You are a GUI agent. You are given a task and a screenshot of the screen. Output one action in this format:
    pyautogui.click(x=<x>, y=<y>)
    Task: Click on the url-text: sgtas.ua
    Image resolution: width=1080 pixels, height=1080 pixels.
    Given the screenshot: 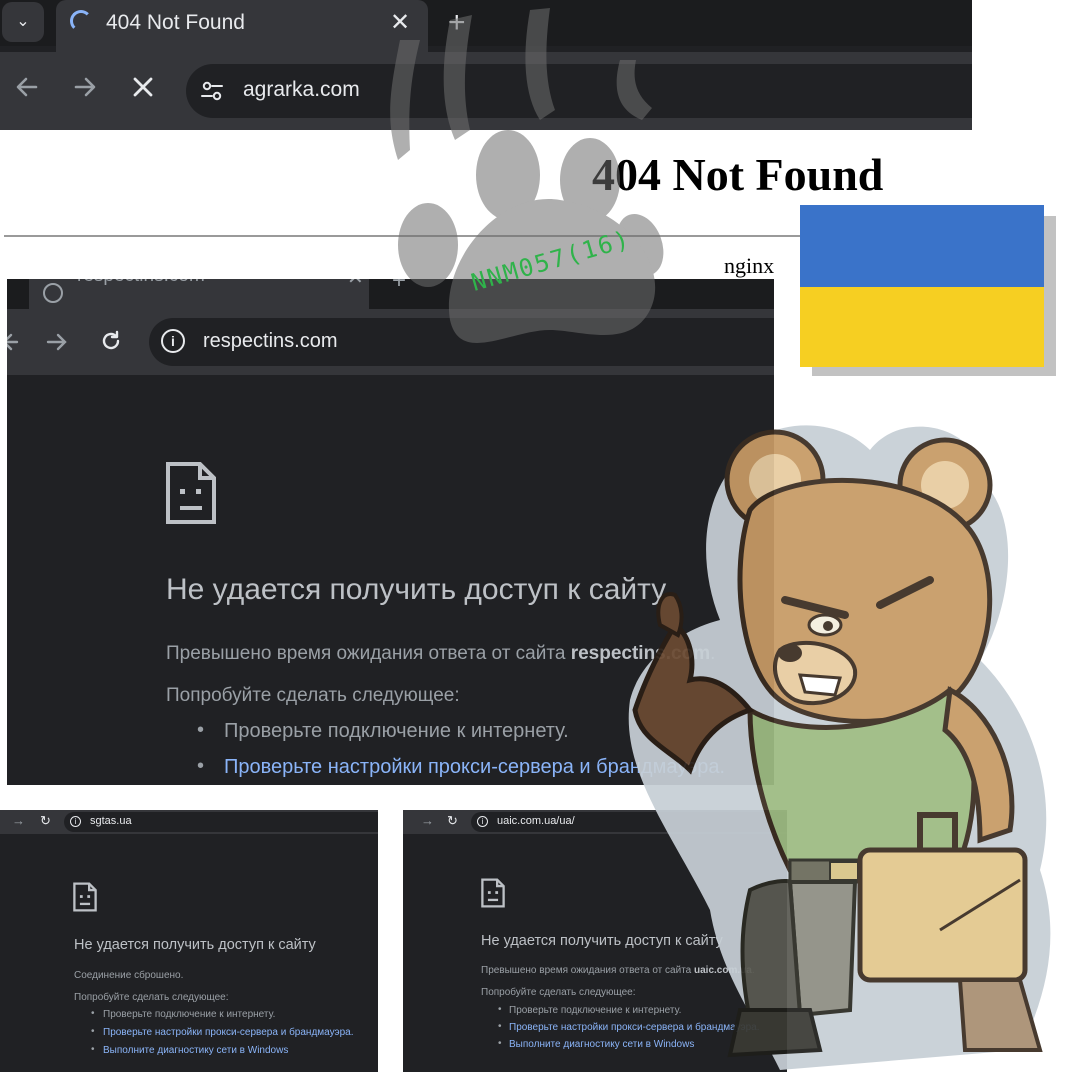 What is the action you would take?
    pyautogui.click(x=111, y=821)
    